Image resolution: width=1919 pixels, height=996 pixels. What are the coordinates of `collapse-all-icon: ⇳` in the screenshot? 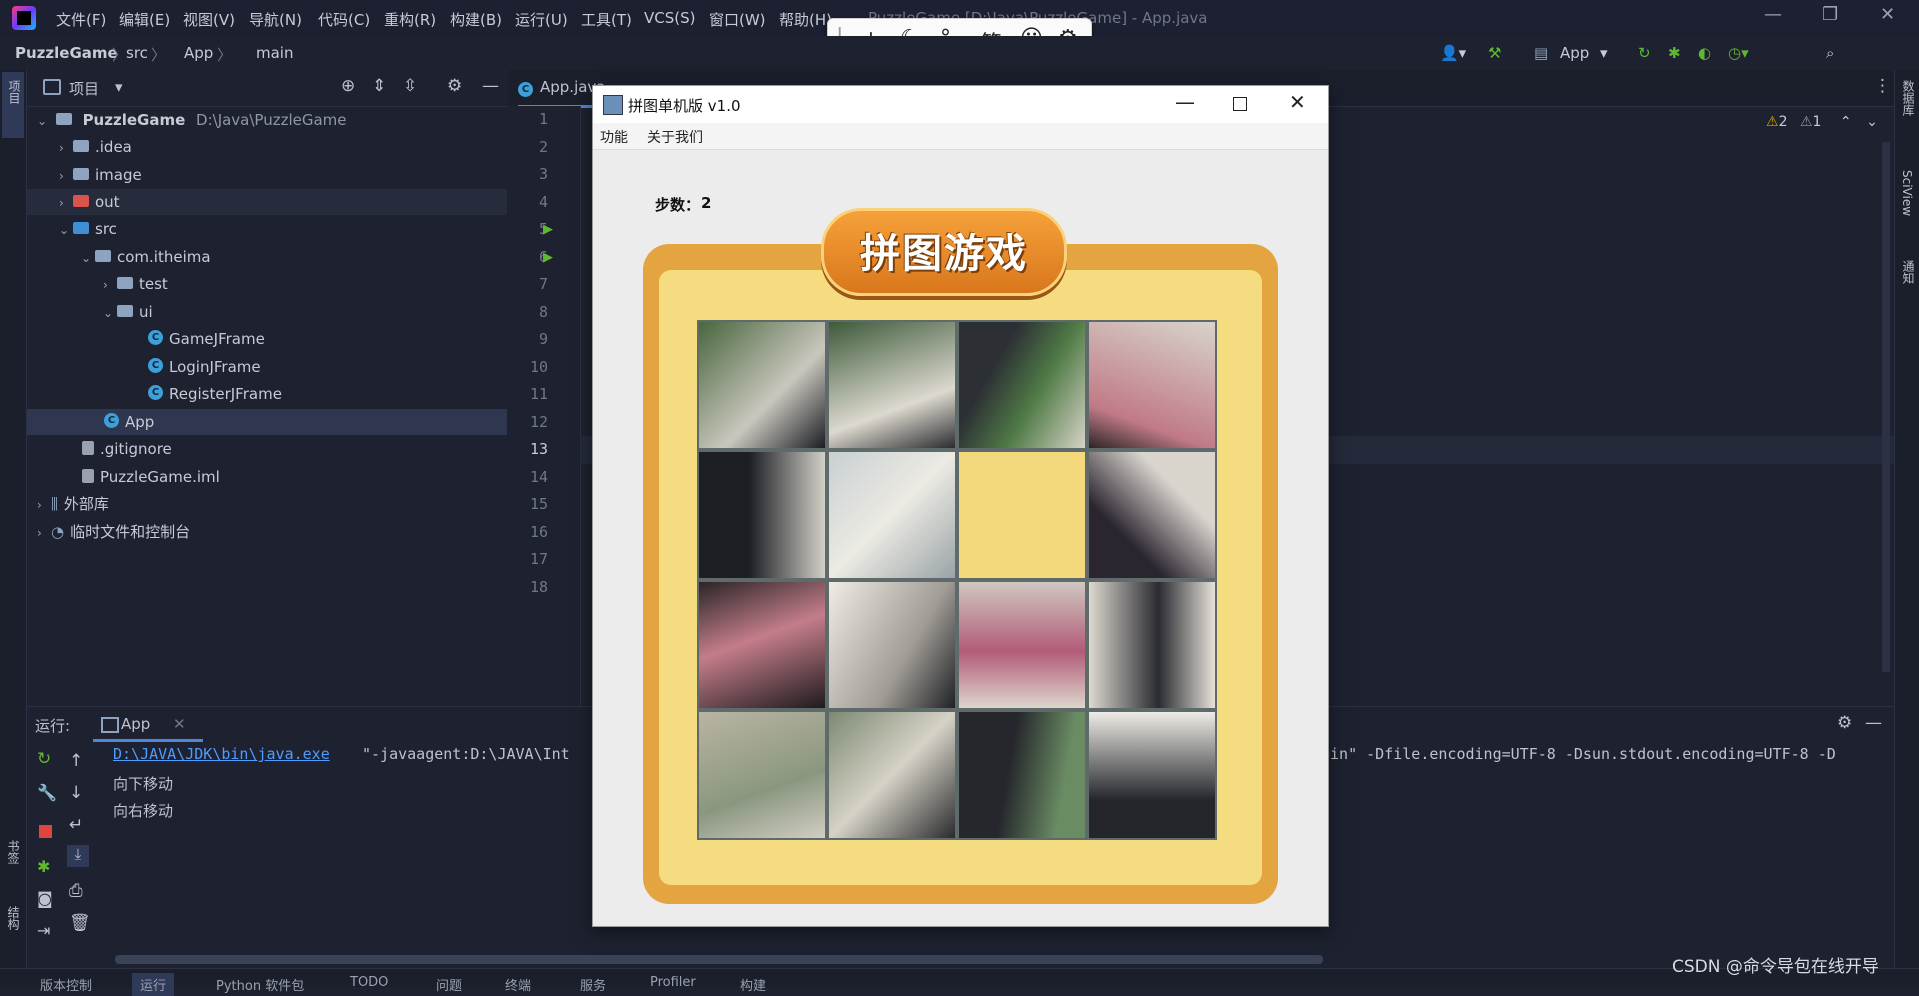 It's located at (410, 86).